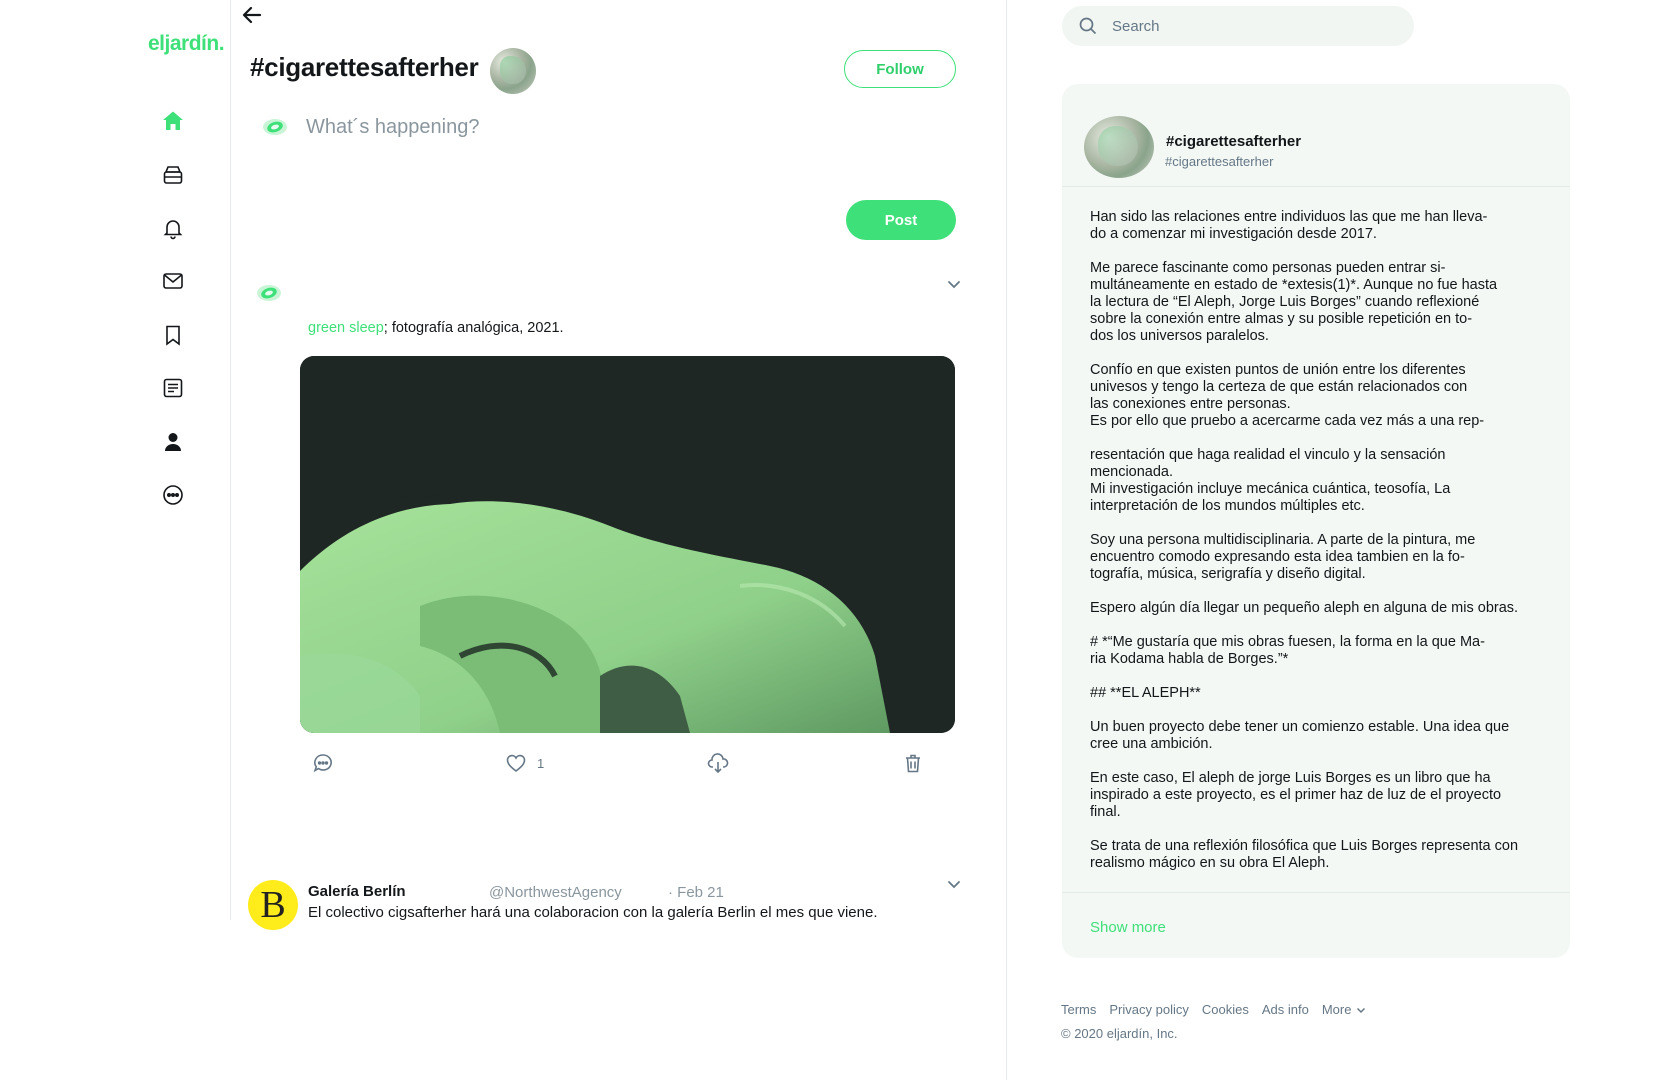  What do you see at coordinates (173, 175) in the screenshot?
I see `archive-icon` at bounding box center [173, 175].